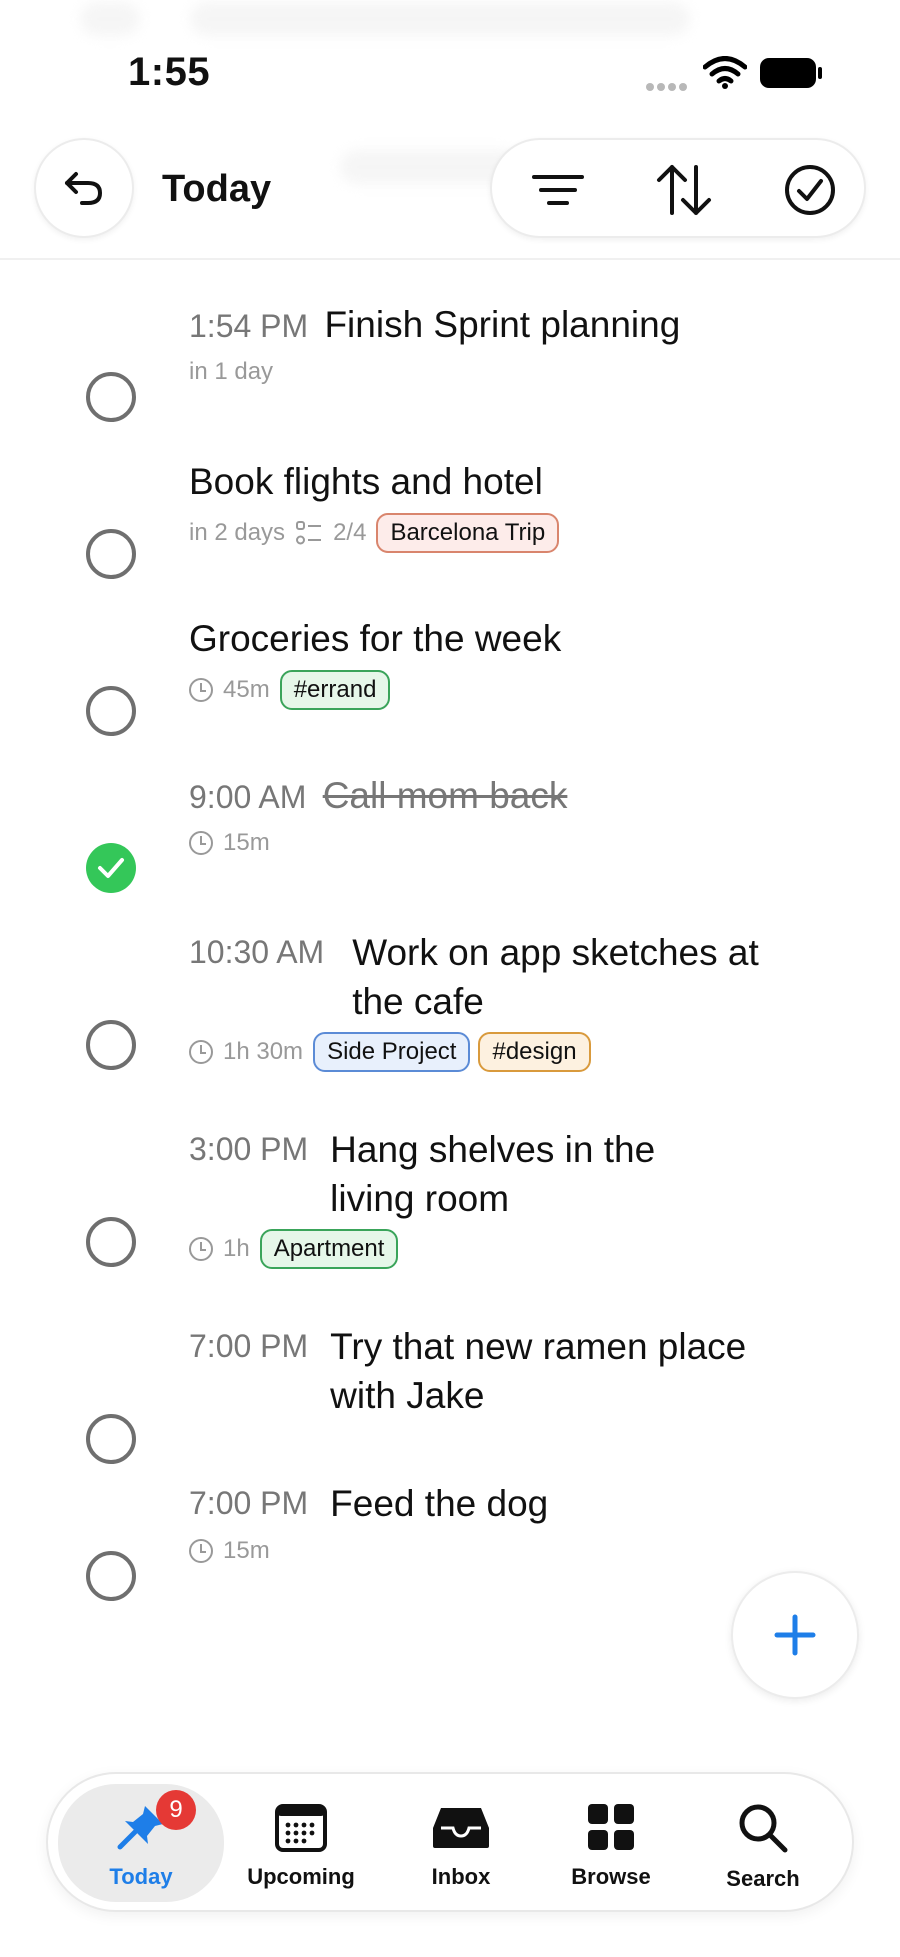  Describe the element at coordinates (450, 55) in the screenshot. I see `status-bar: 1:55` at that location.